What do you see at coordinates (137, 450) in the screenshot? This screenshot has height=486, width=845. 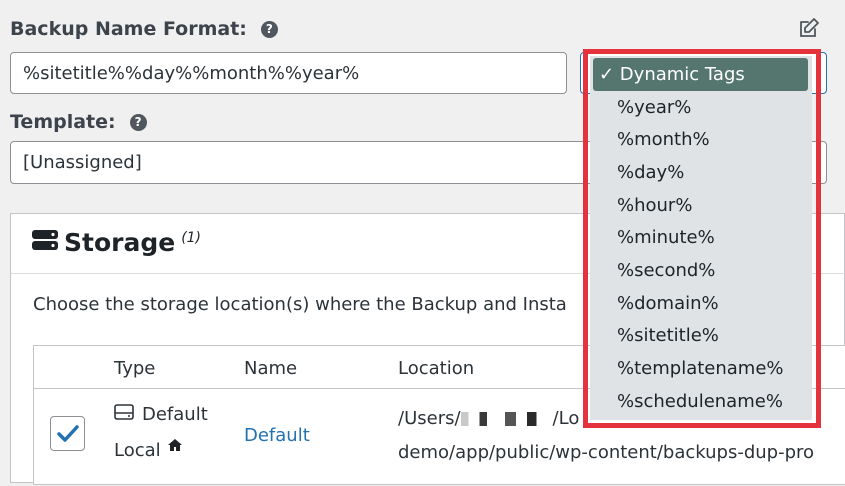 I see `type-local-text: Local` at bounding box center [137, 450].